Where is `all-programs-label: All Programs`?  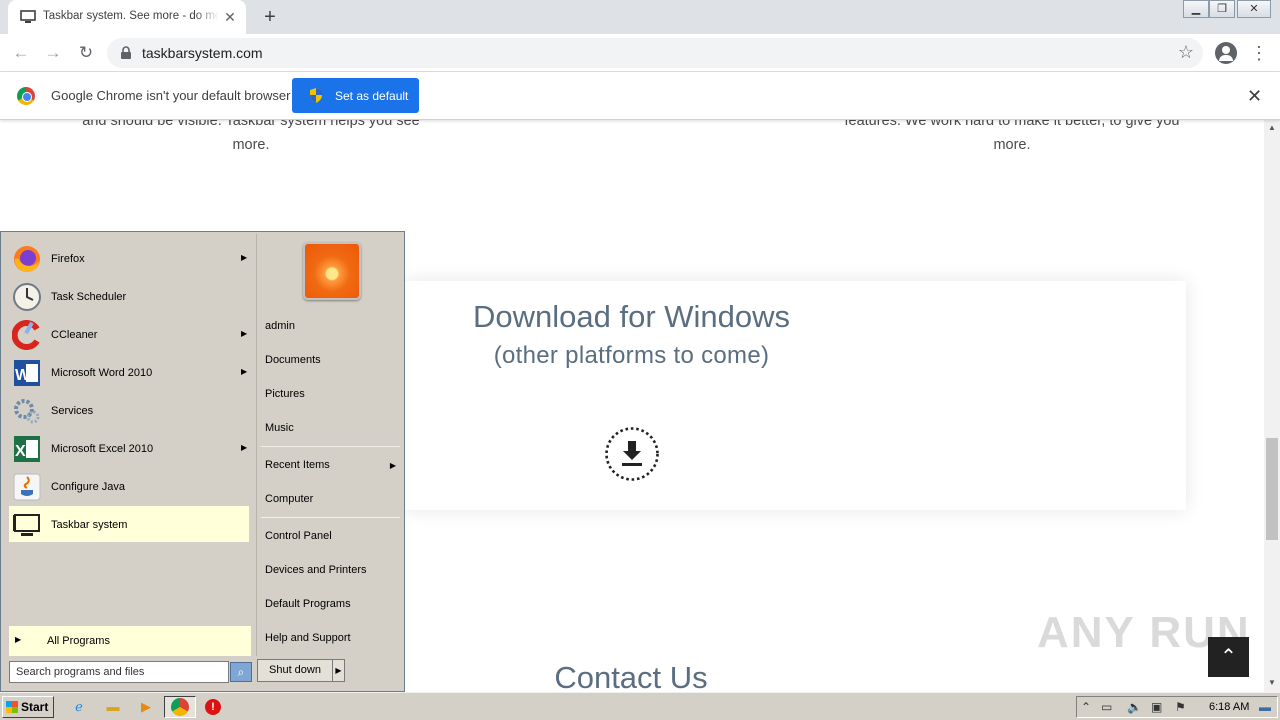
all-programs-label: All Programs is located at coordinates (78, 641).